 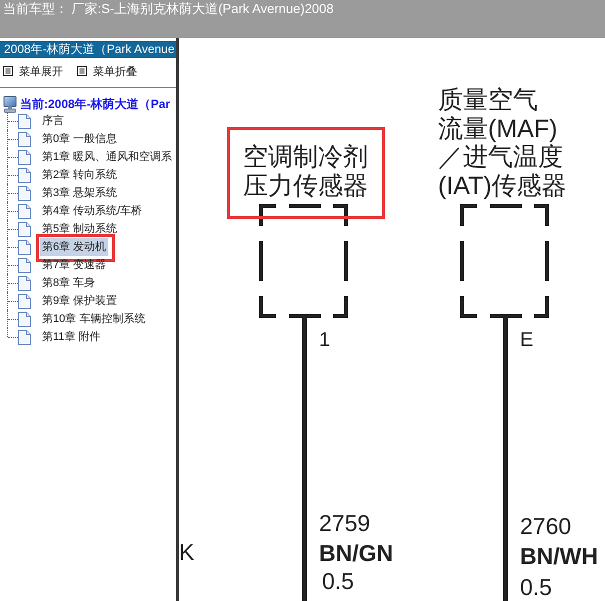 I want to click on tree-item: 第1章 暖风、通风和空调系, so click(x=107, y=157).